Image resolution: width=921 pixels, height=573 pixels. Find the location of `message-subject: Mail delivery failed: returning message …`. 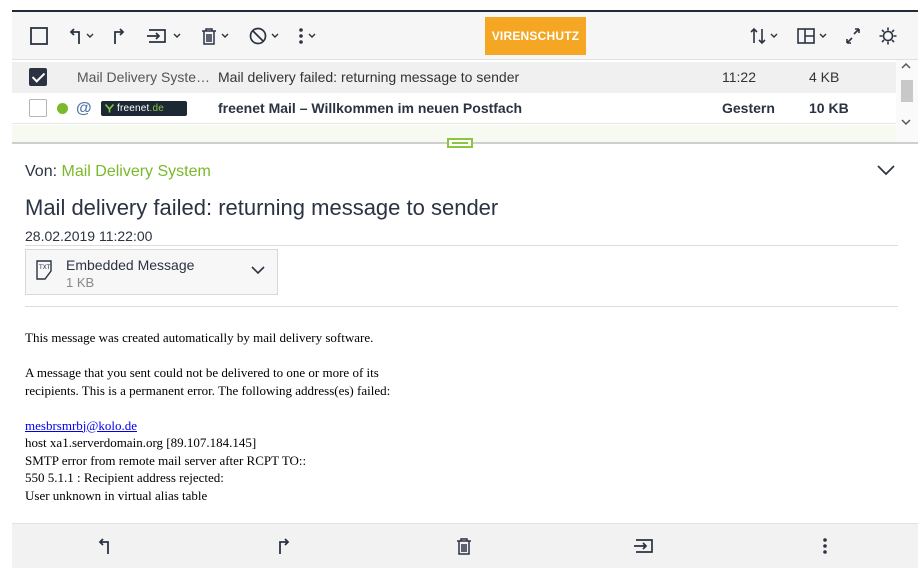

message-subject: Mail delivery failed: returning message … is located at coordinates (369, 77).